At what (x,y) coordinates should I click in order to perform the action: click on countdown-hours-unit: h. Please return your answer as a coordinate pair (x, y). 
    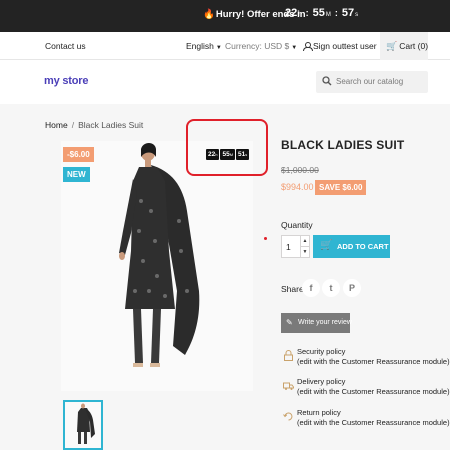
    Looking at the image, I should click on (216, 154).